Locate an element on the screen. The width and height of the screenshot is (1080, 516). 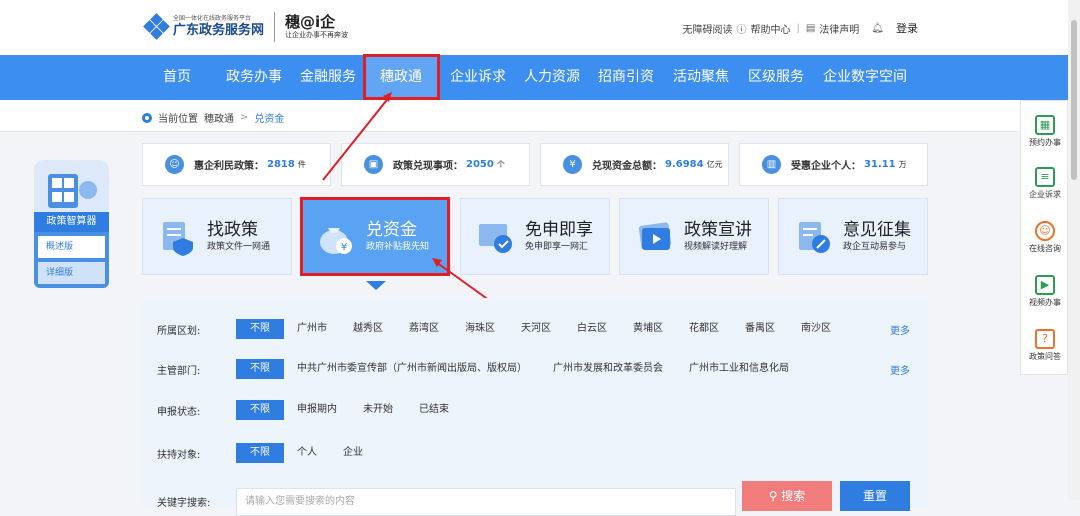
quick-item-label: 企业诉求 is located at coordinates (1045, 194).